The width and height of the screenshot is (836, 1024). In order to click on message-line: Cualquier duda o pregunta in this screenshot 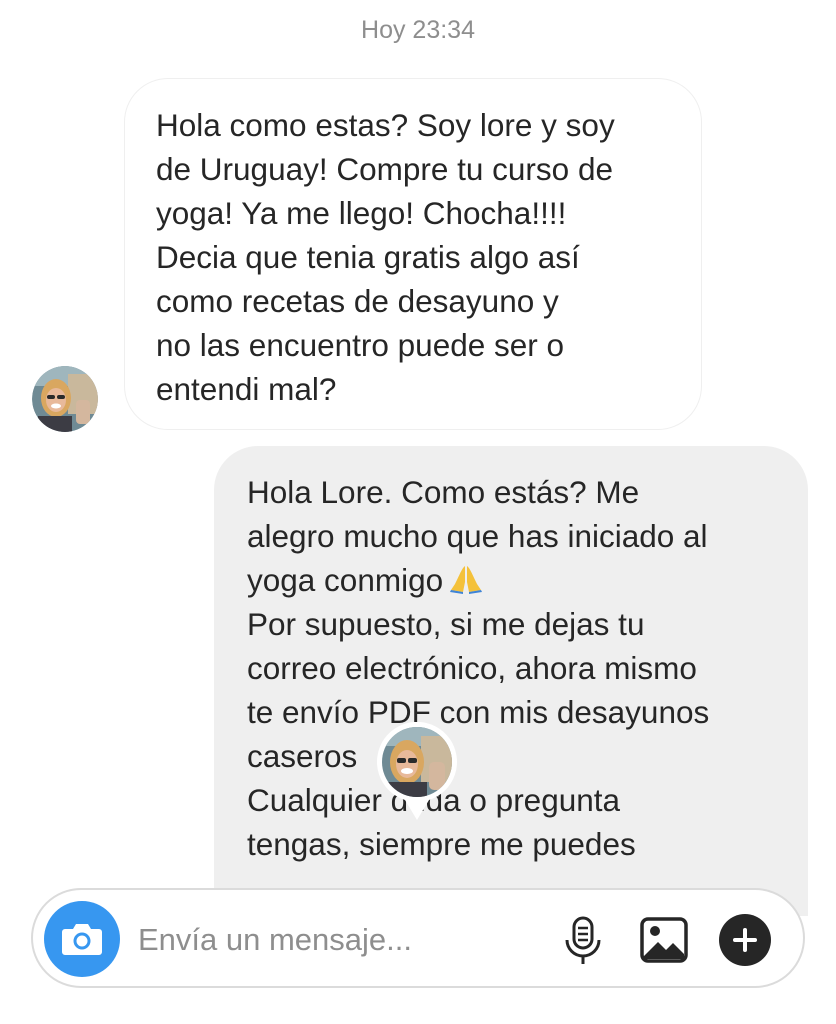, I will do `click(434, 800)`.